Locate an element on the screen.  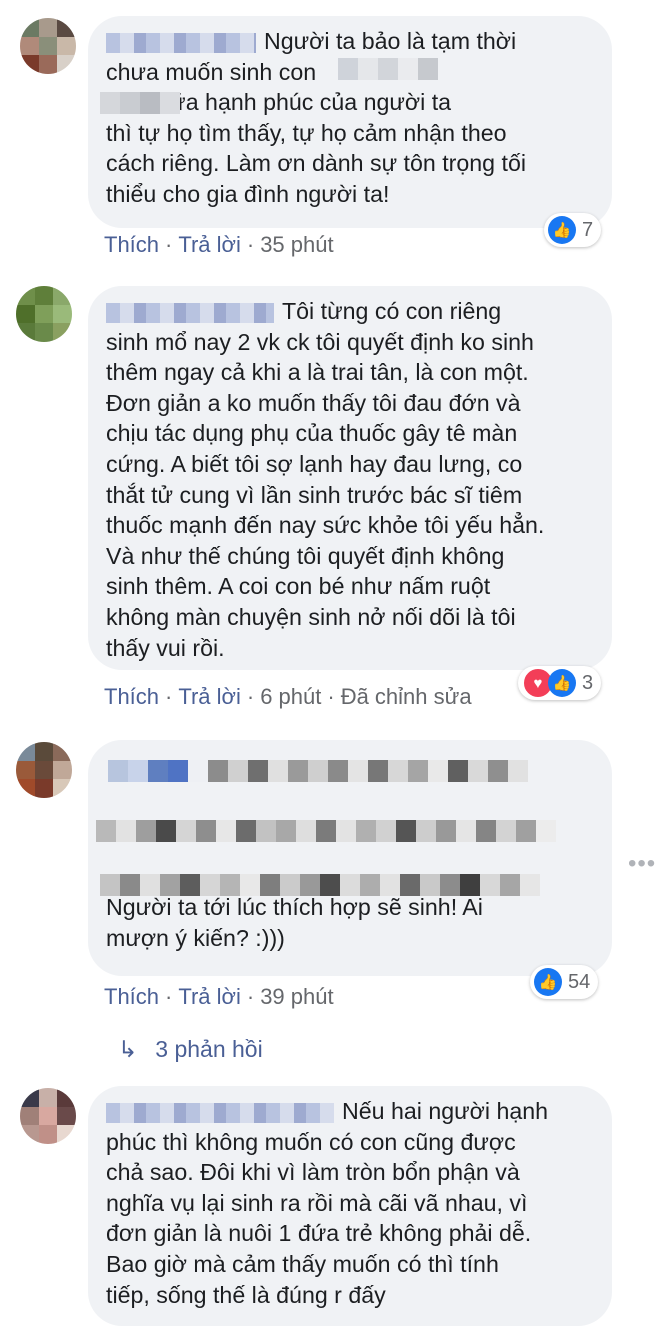
reaction-count: 3 is located at coordinates (588, 682).